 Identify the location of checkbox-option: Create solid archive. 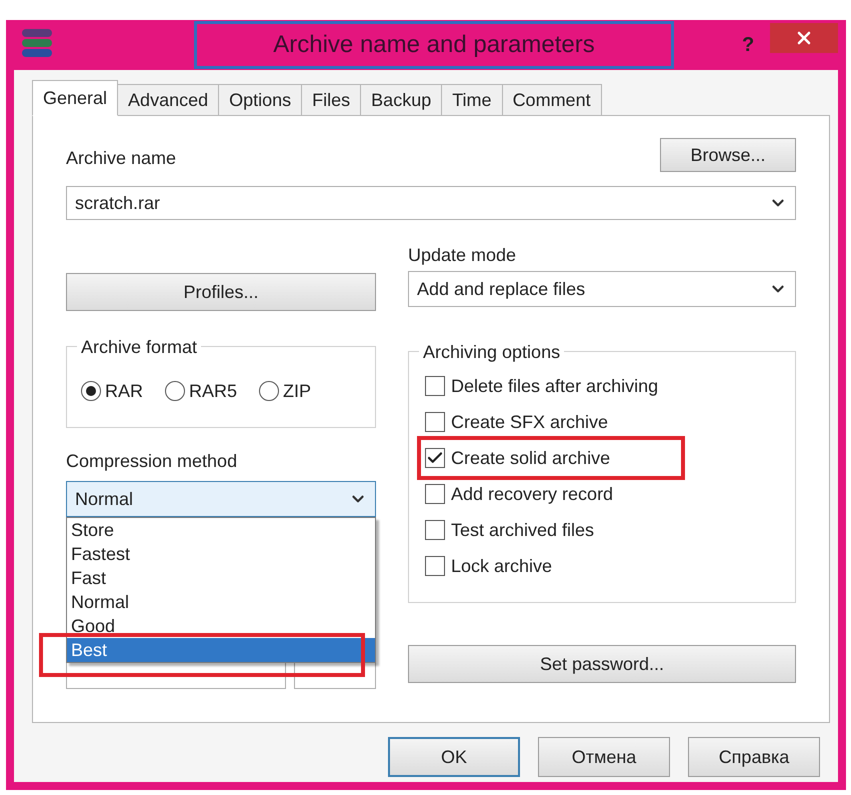
(602, 458).